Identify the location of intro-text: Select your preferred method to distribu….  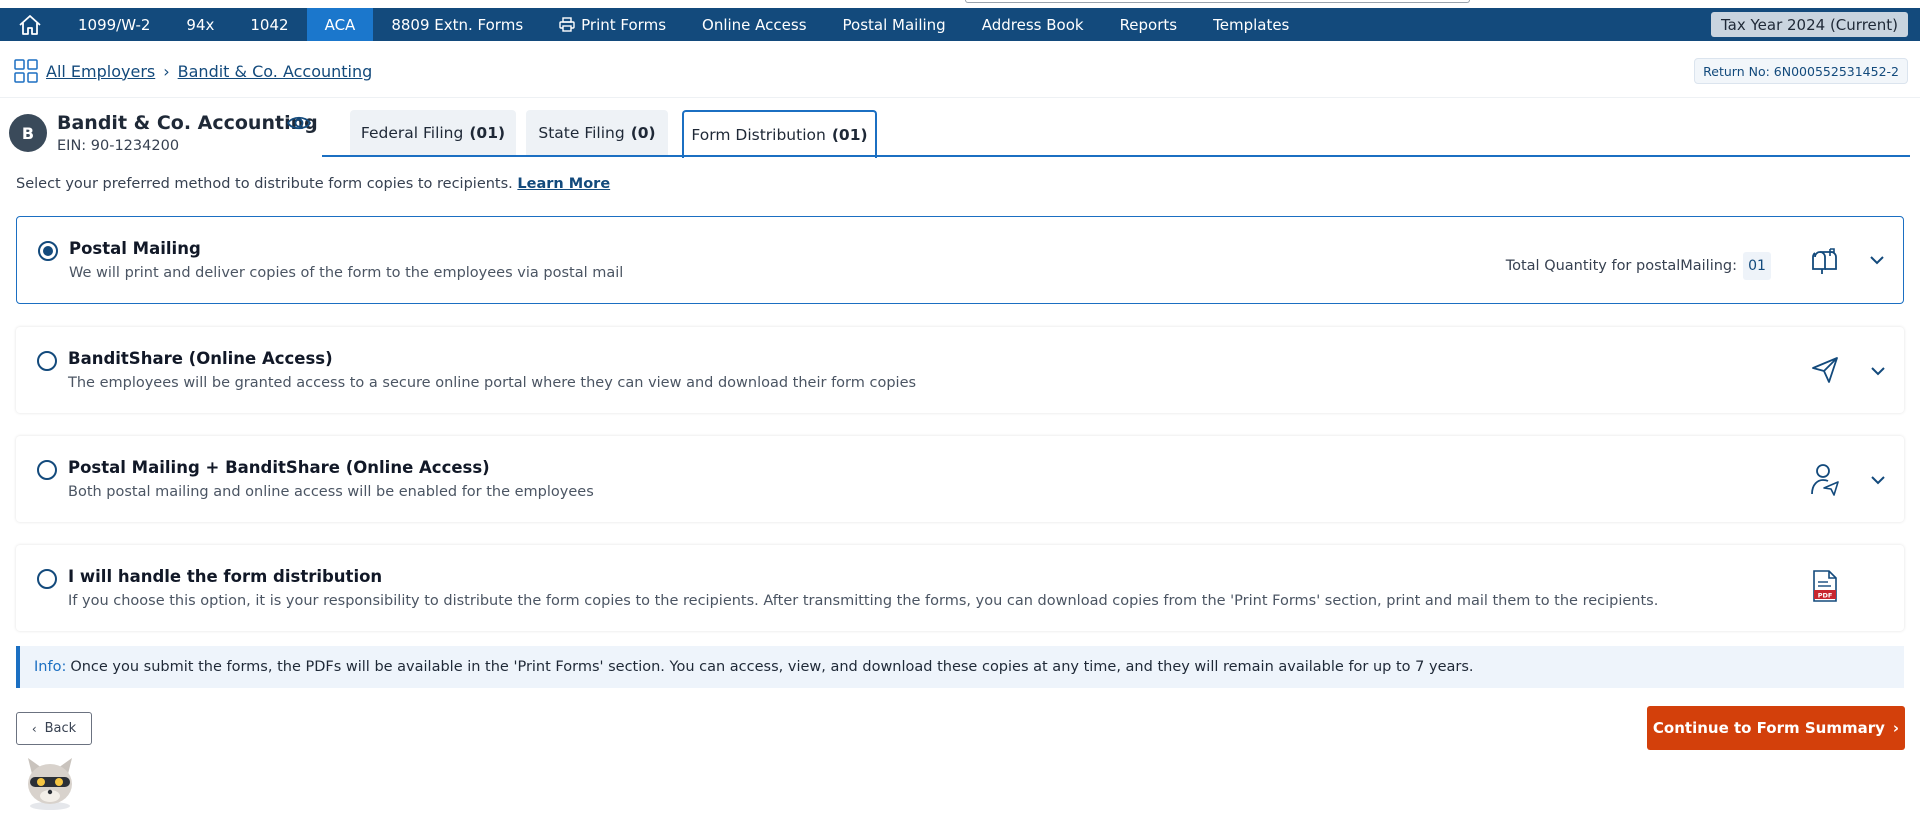
(313, 184).